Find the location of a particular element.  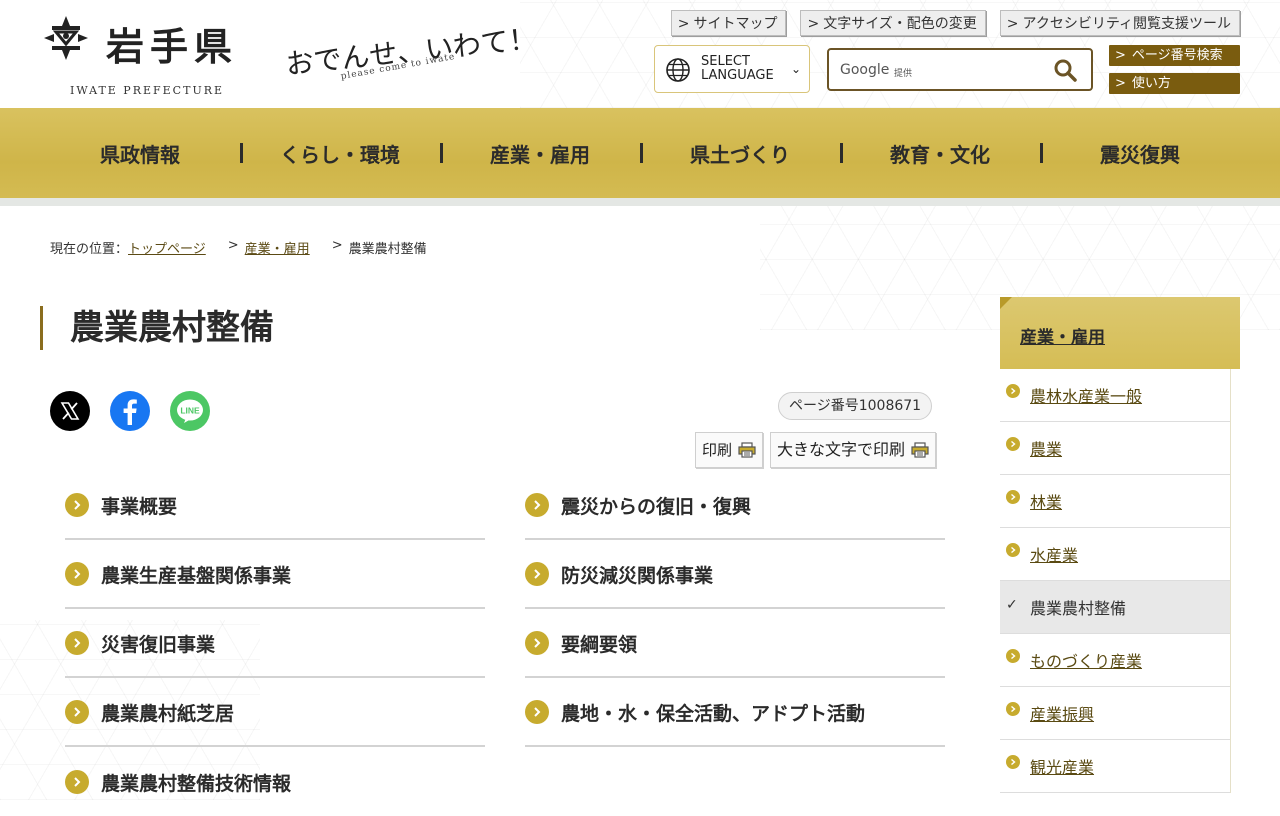

link-label: 農業農村整備技術情報 is located at coordinates (196, 783).